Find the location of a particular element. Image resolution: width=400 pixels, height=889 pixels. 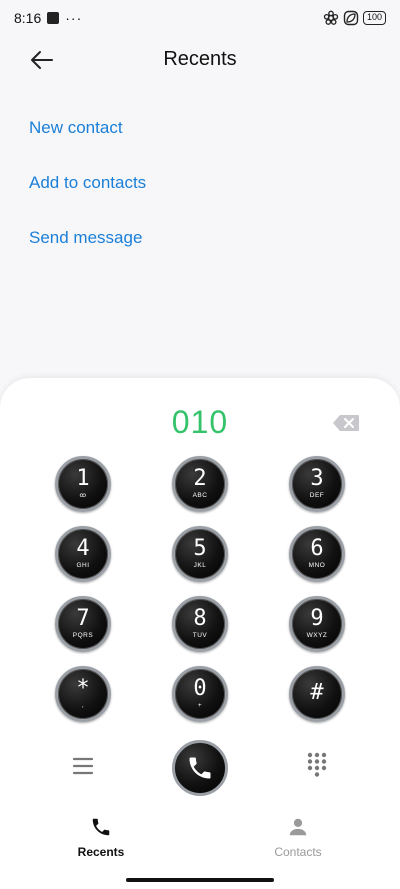

key-letters: TUV is located at coordinates (200, 635).